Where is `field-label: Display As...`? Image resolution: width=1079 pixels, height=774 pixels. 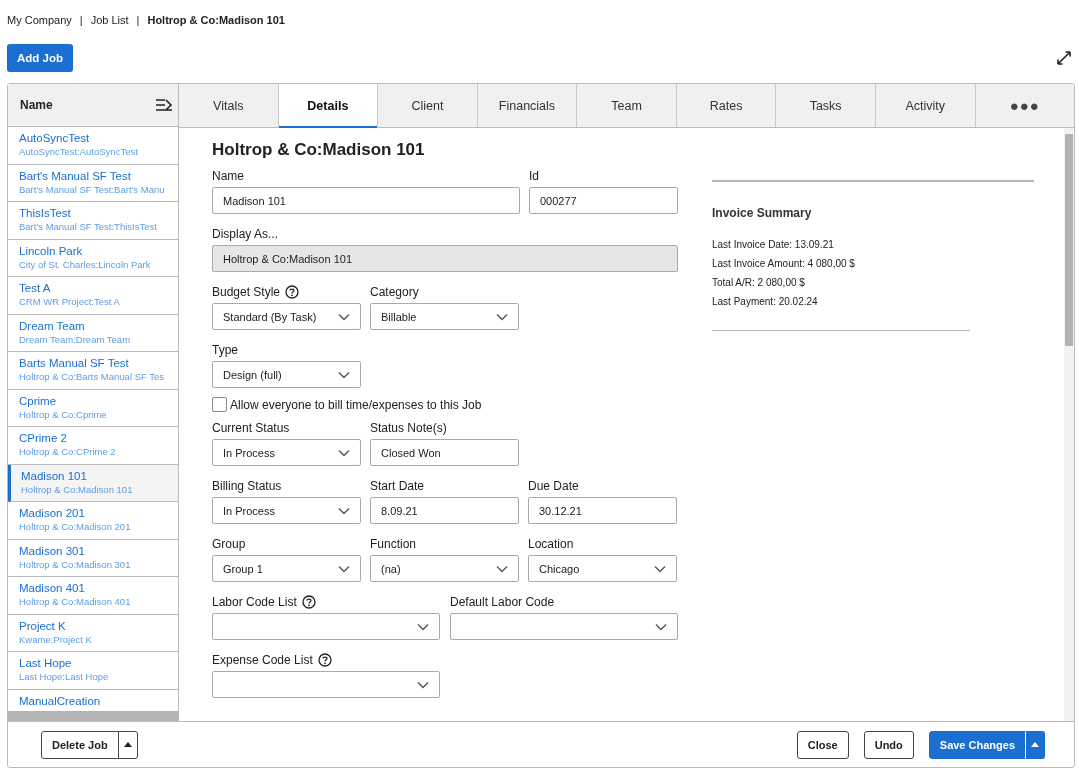
field-label: Display As... is located at coordinates (245, 234).